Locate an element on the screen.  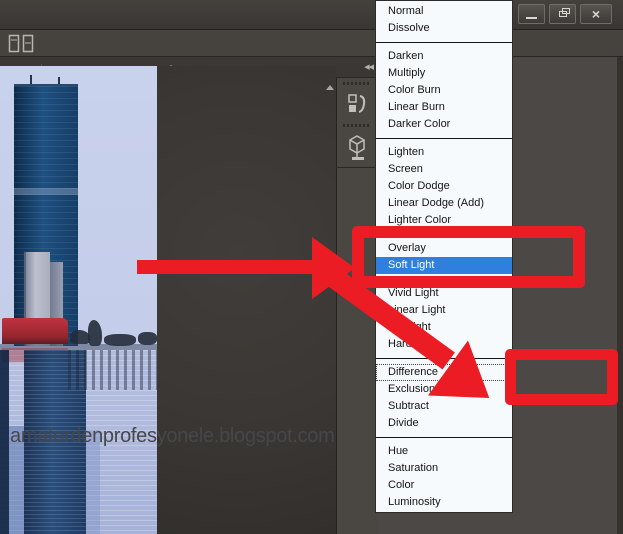
menu-item: Linear Dodge (Add) is located at coordinates (444, 203).